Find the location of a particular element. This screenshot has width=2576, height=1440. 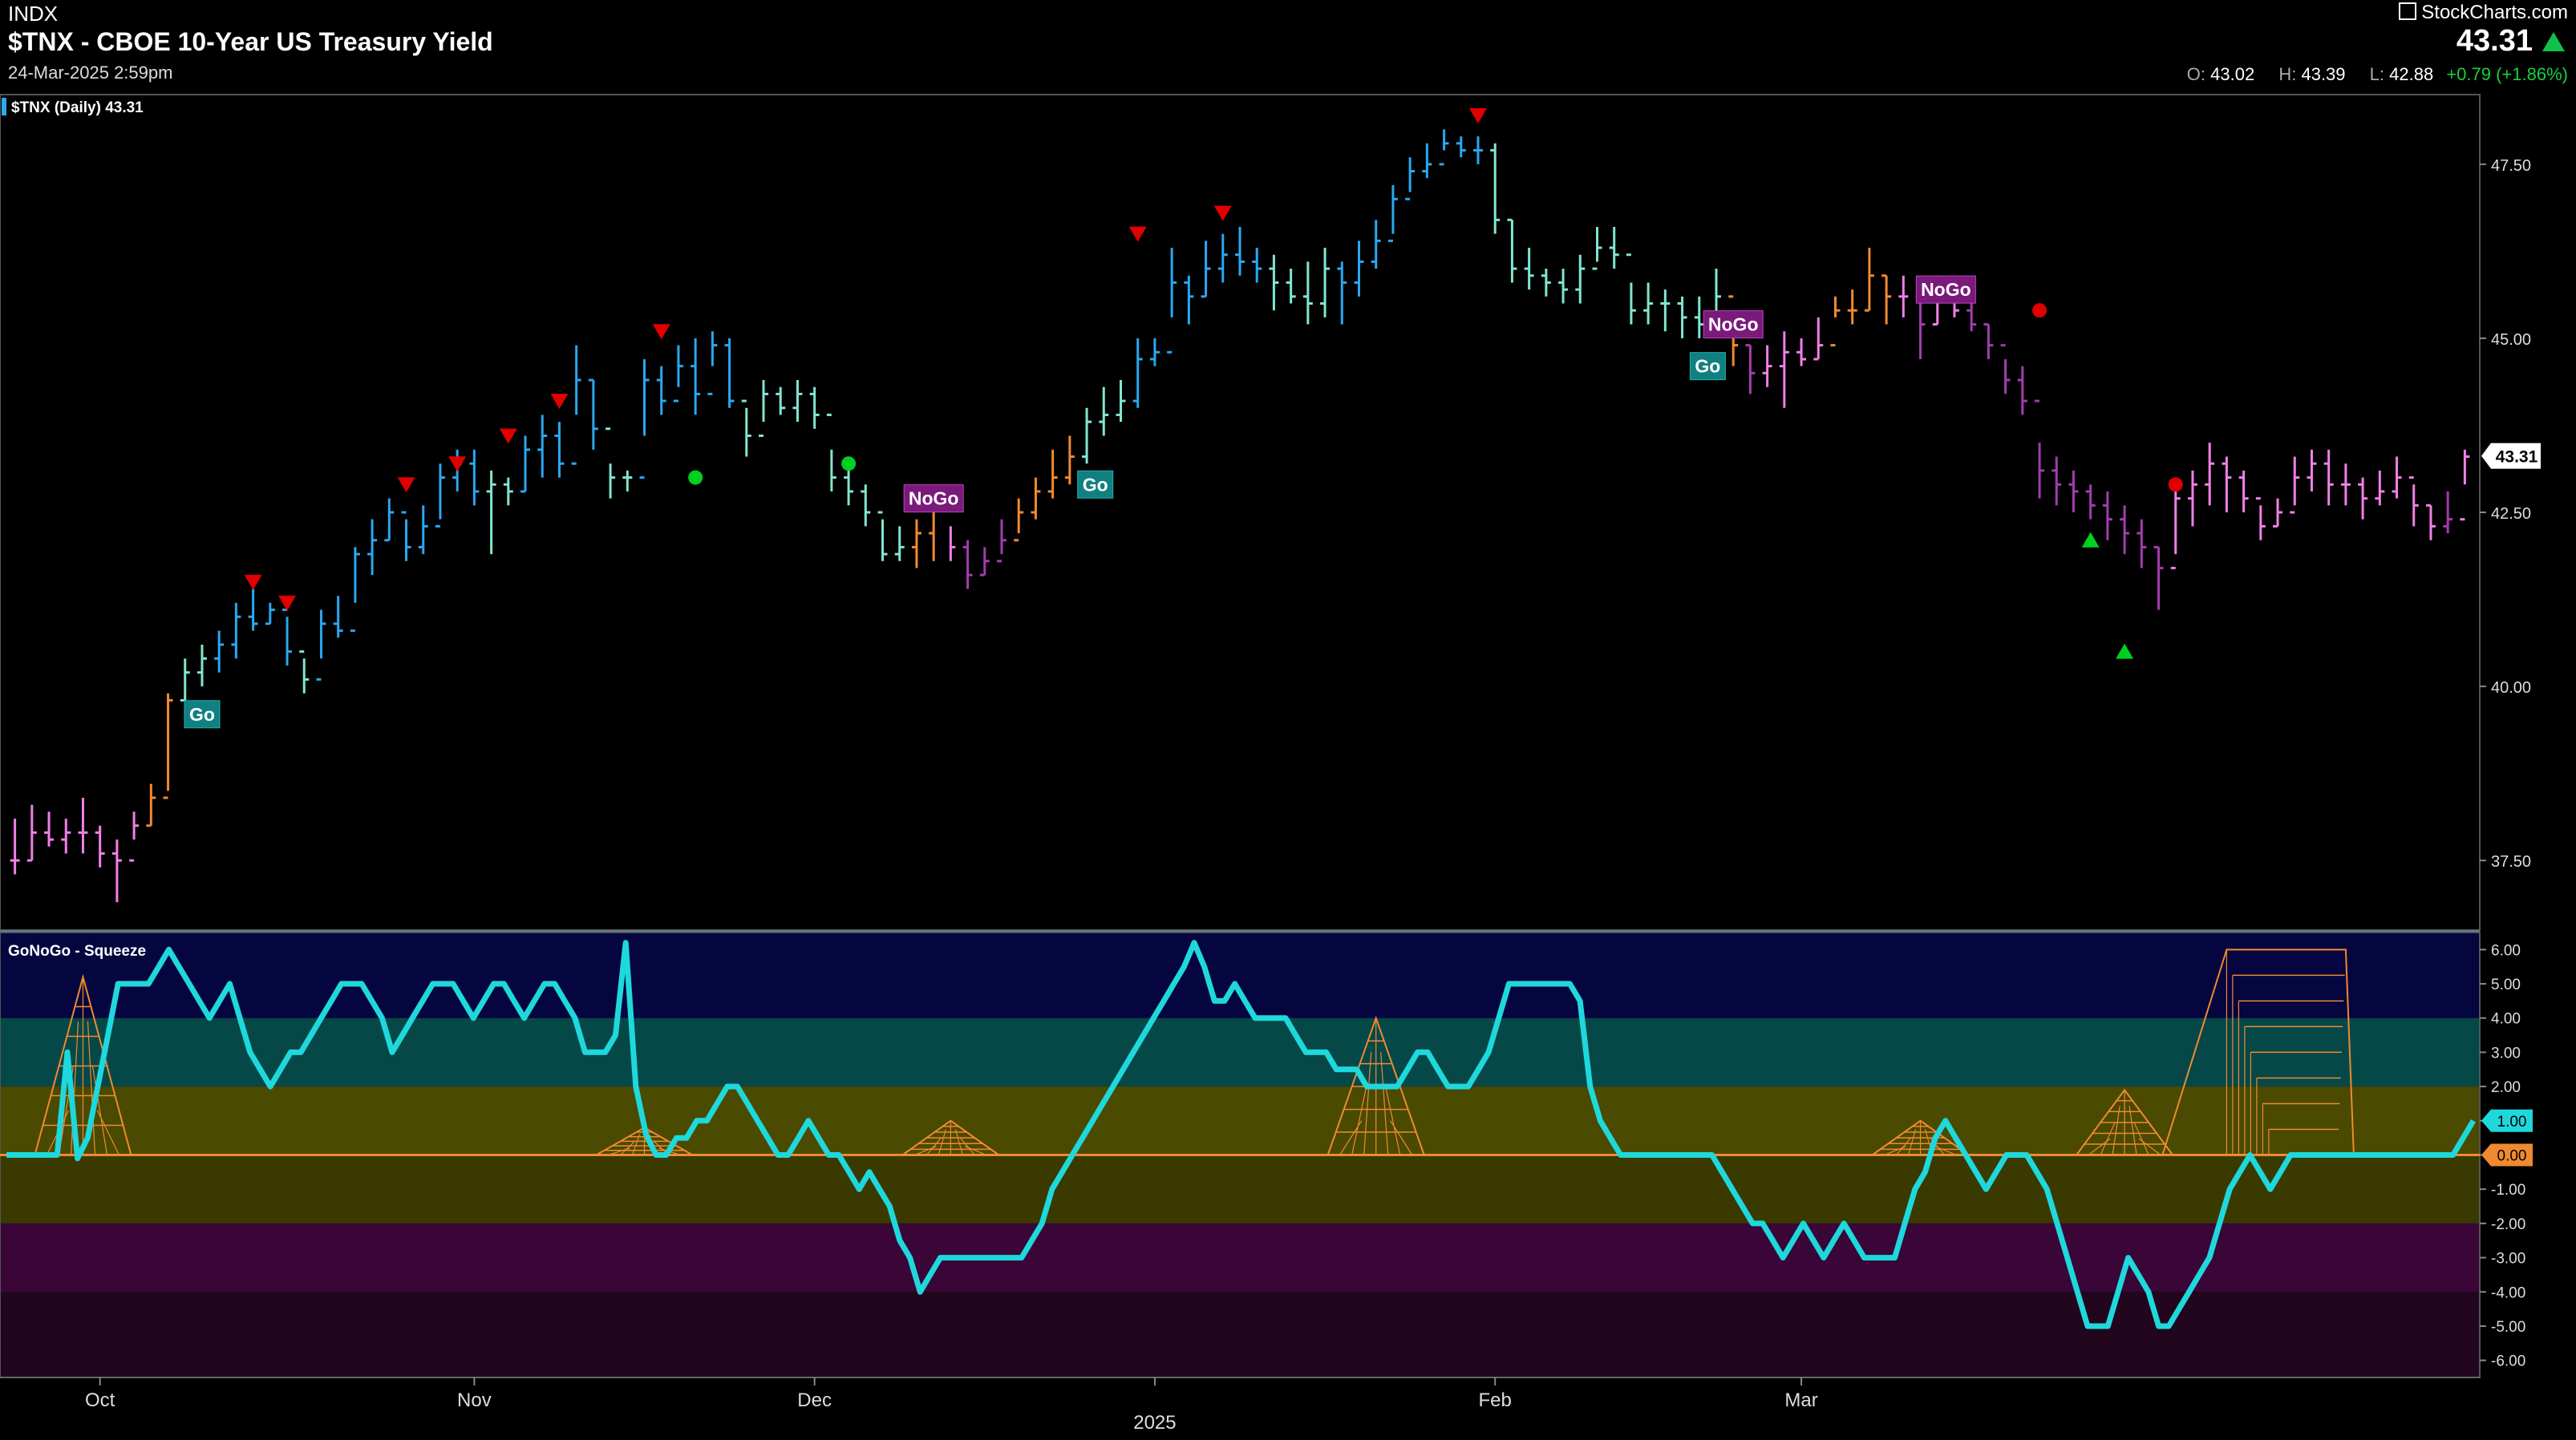

zero-tag-text: 0.00 is located at coordinates (2512, 1156).